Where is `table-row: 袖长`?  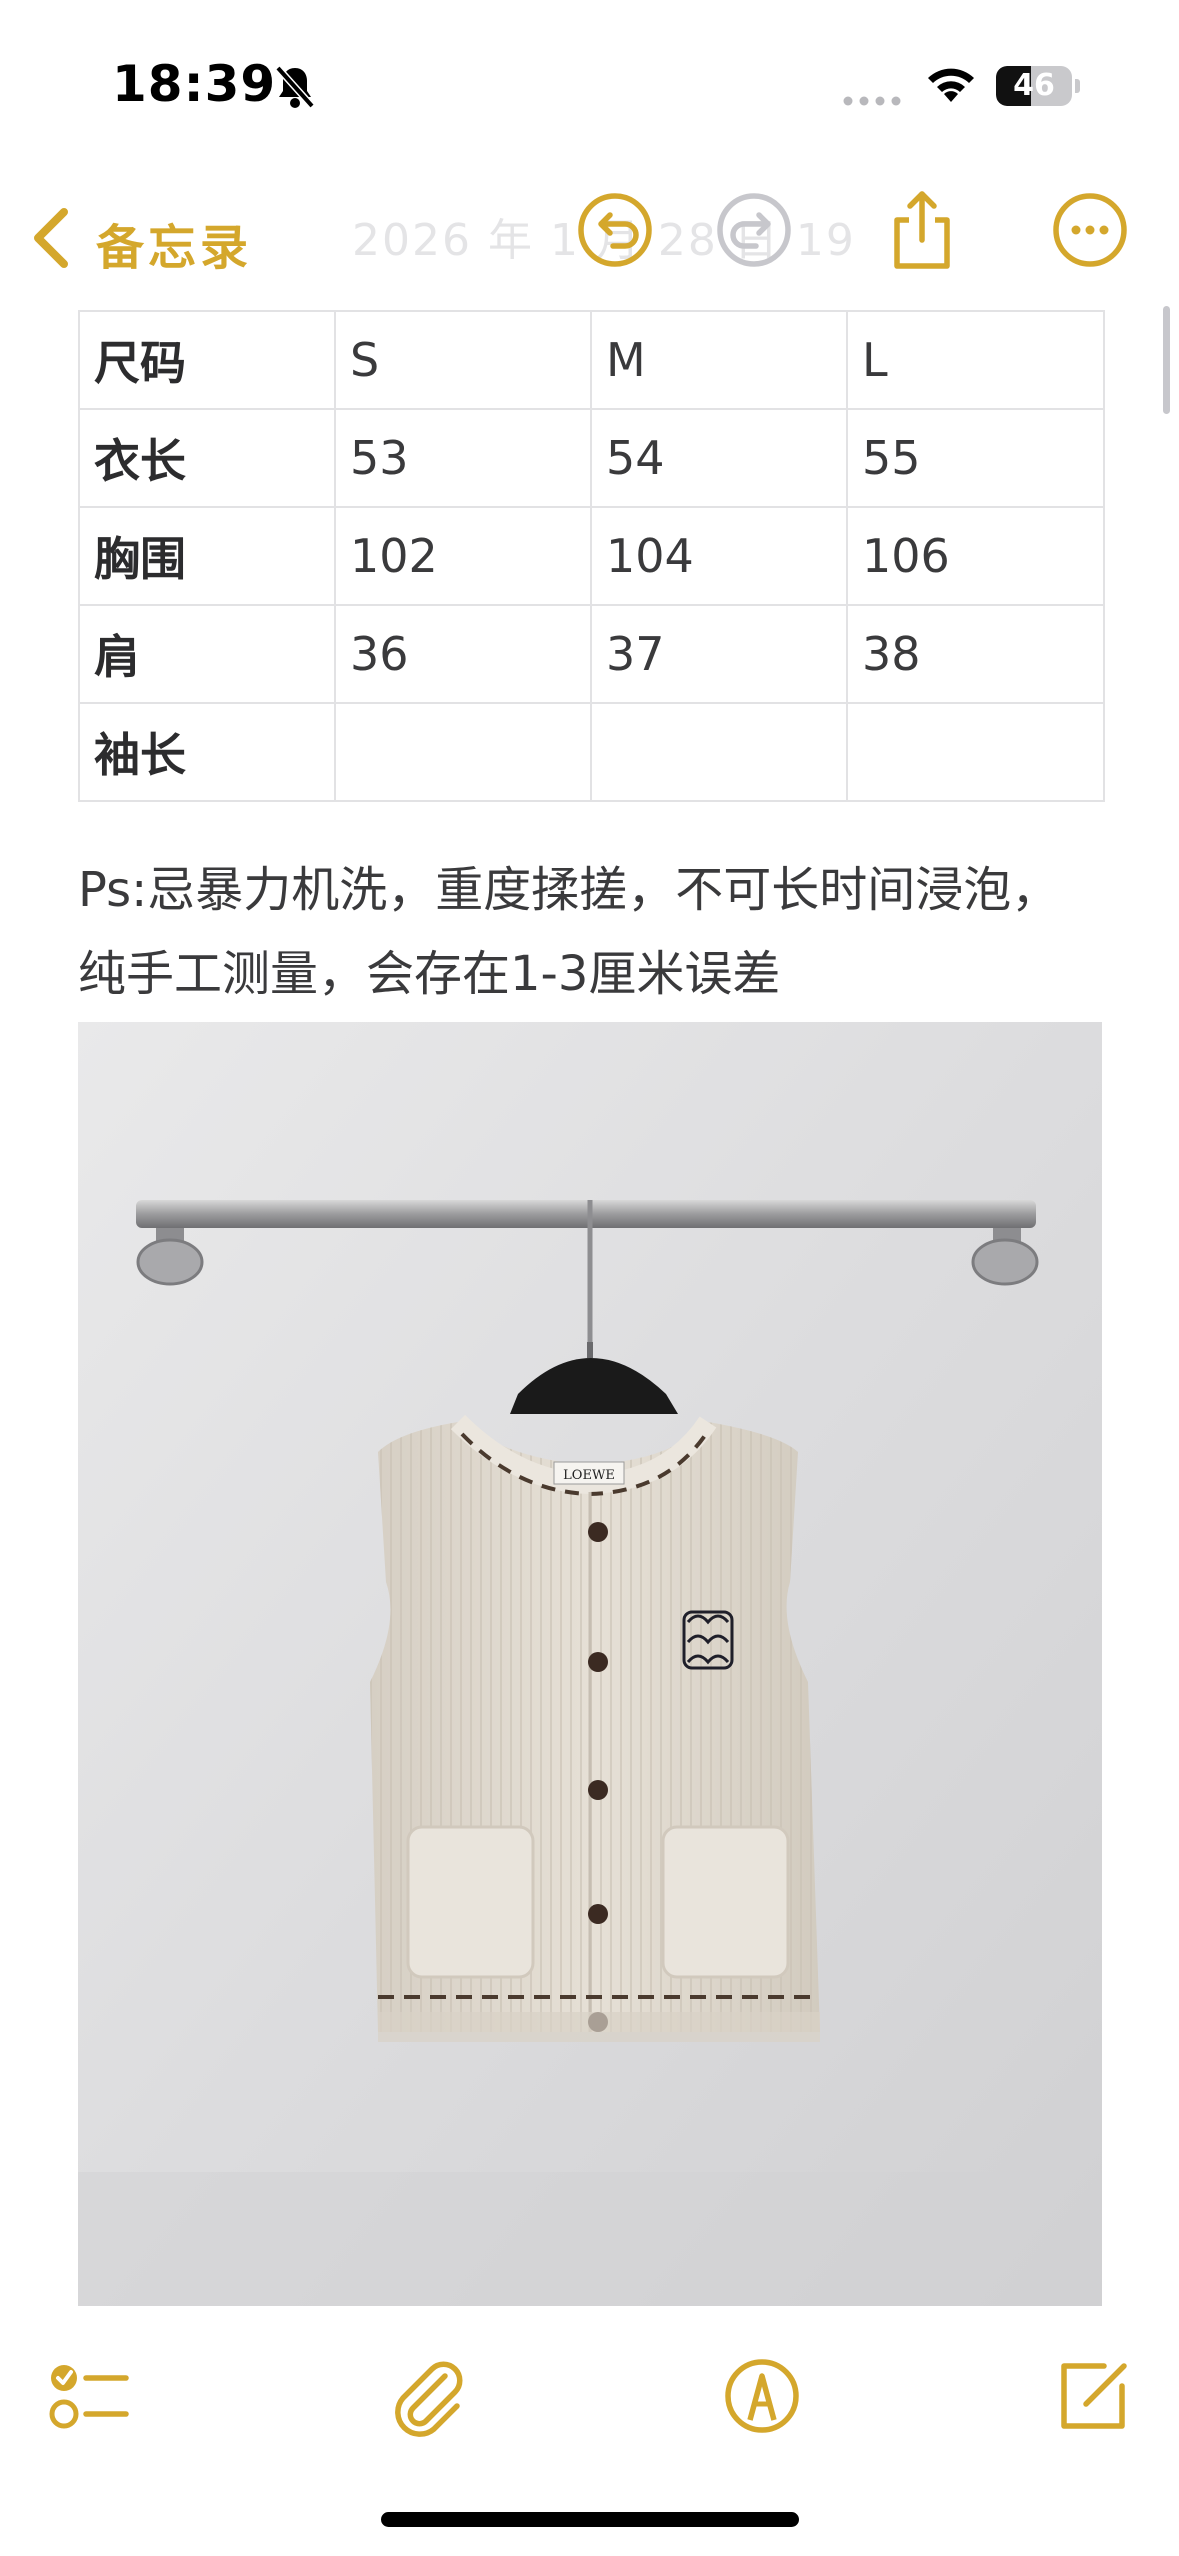 table-row: 袖长 is located at coordinates (591, 752).